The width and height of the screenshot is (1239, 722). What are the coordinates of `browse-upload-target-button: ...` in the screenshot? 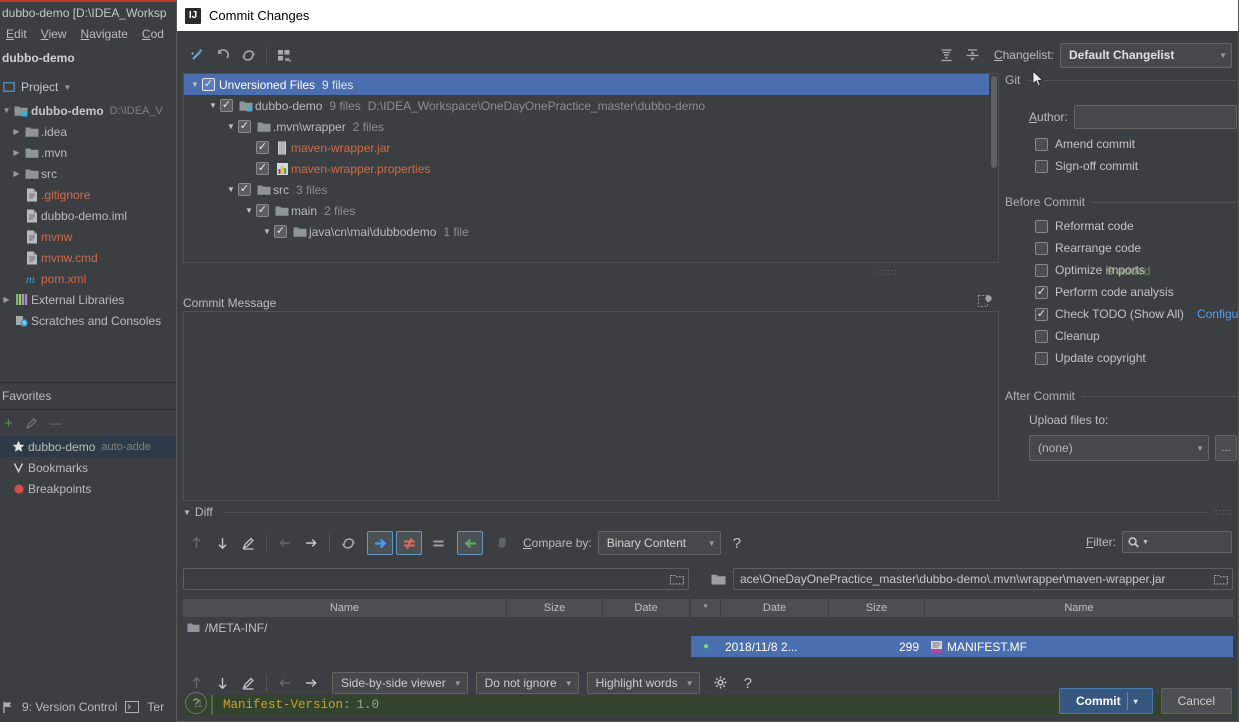 It's located at (1226, 448).